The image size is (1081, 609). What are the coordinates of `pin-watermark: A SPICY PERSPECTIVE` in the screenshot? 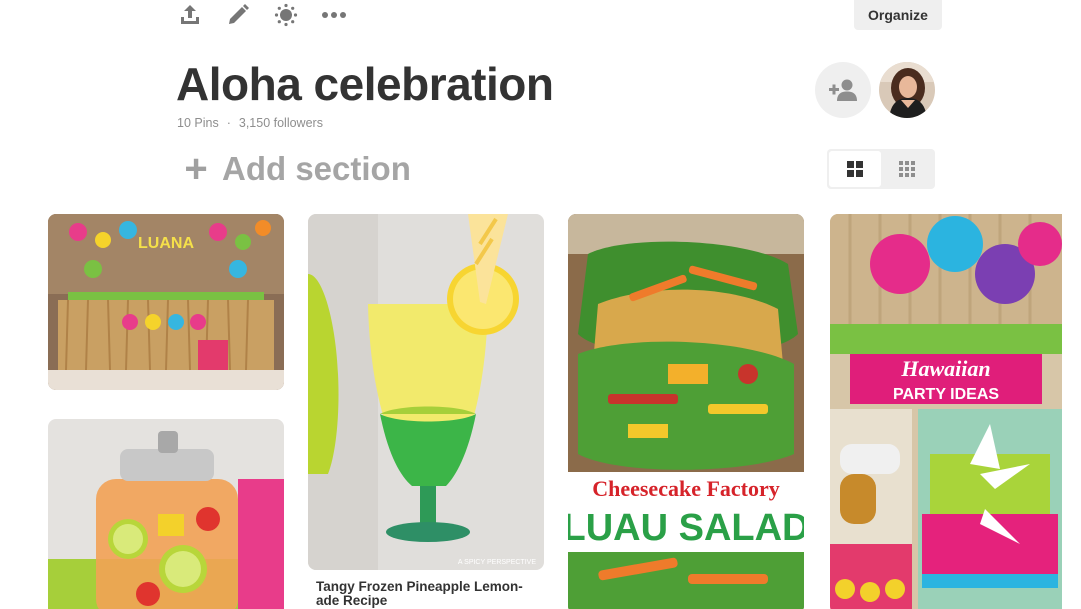 It's located at (497, 562).